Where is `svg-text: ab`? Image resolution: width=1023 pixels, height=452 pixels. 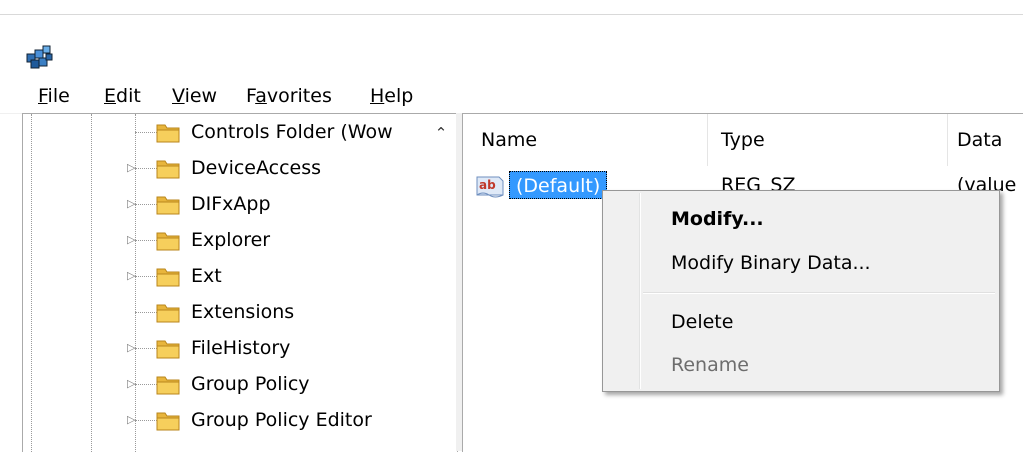
svg-text: ab is located at coordinates (487, 185).